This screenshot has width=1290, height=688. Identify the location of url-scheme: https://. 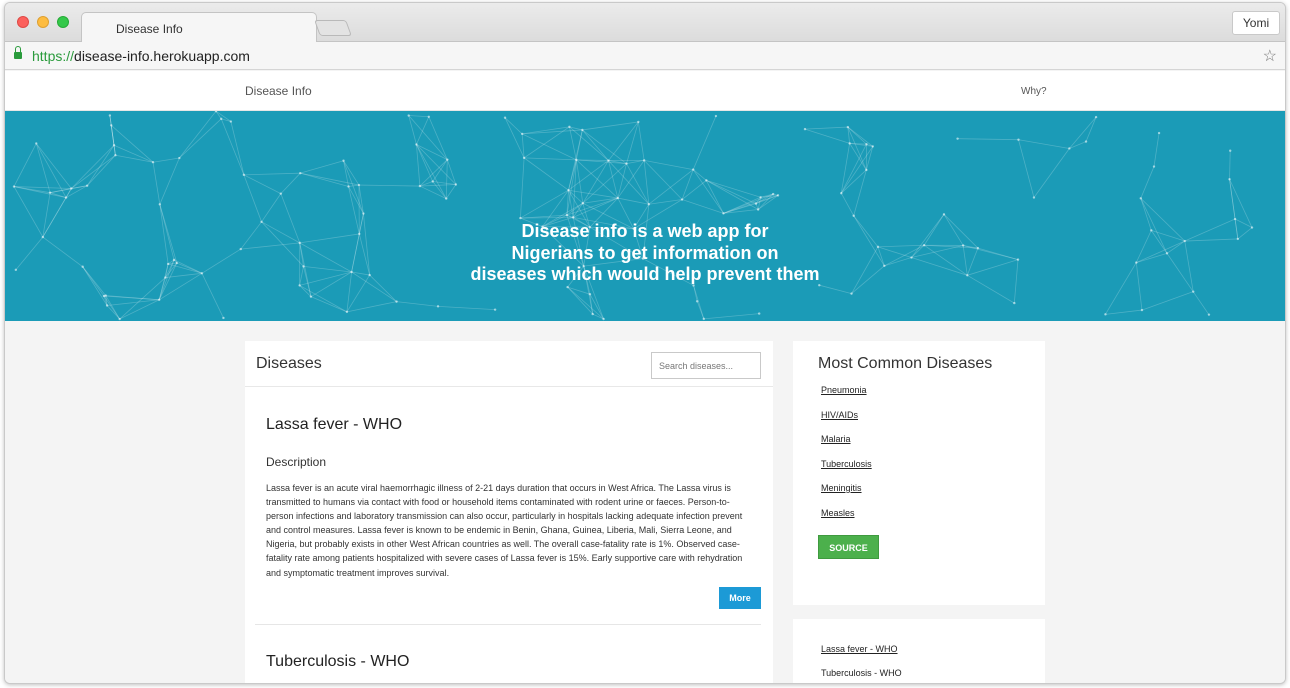
(53, 56).